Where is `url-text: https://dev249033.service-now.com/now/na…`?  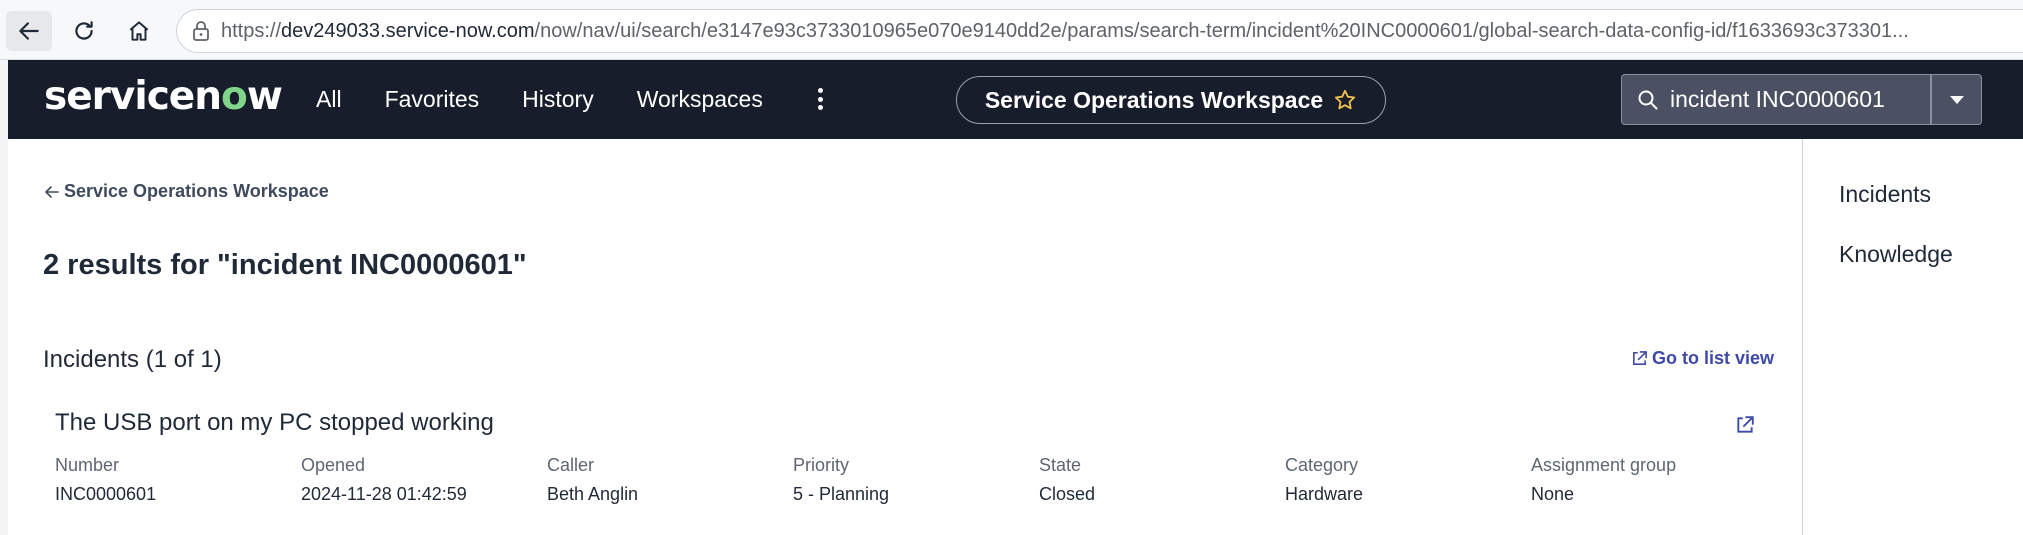 url-text: https://dev249033.service-now.com/now/na… is located at coordinates (1122, 31).